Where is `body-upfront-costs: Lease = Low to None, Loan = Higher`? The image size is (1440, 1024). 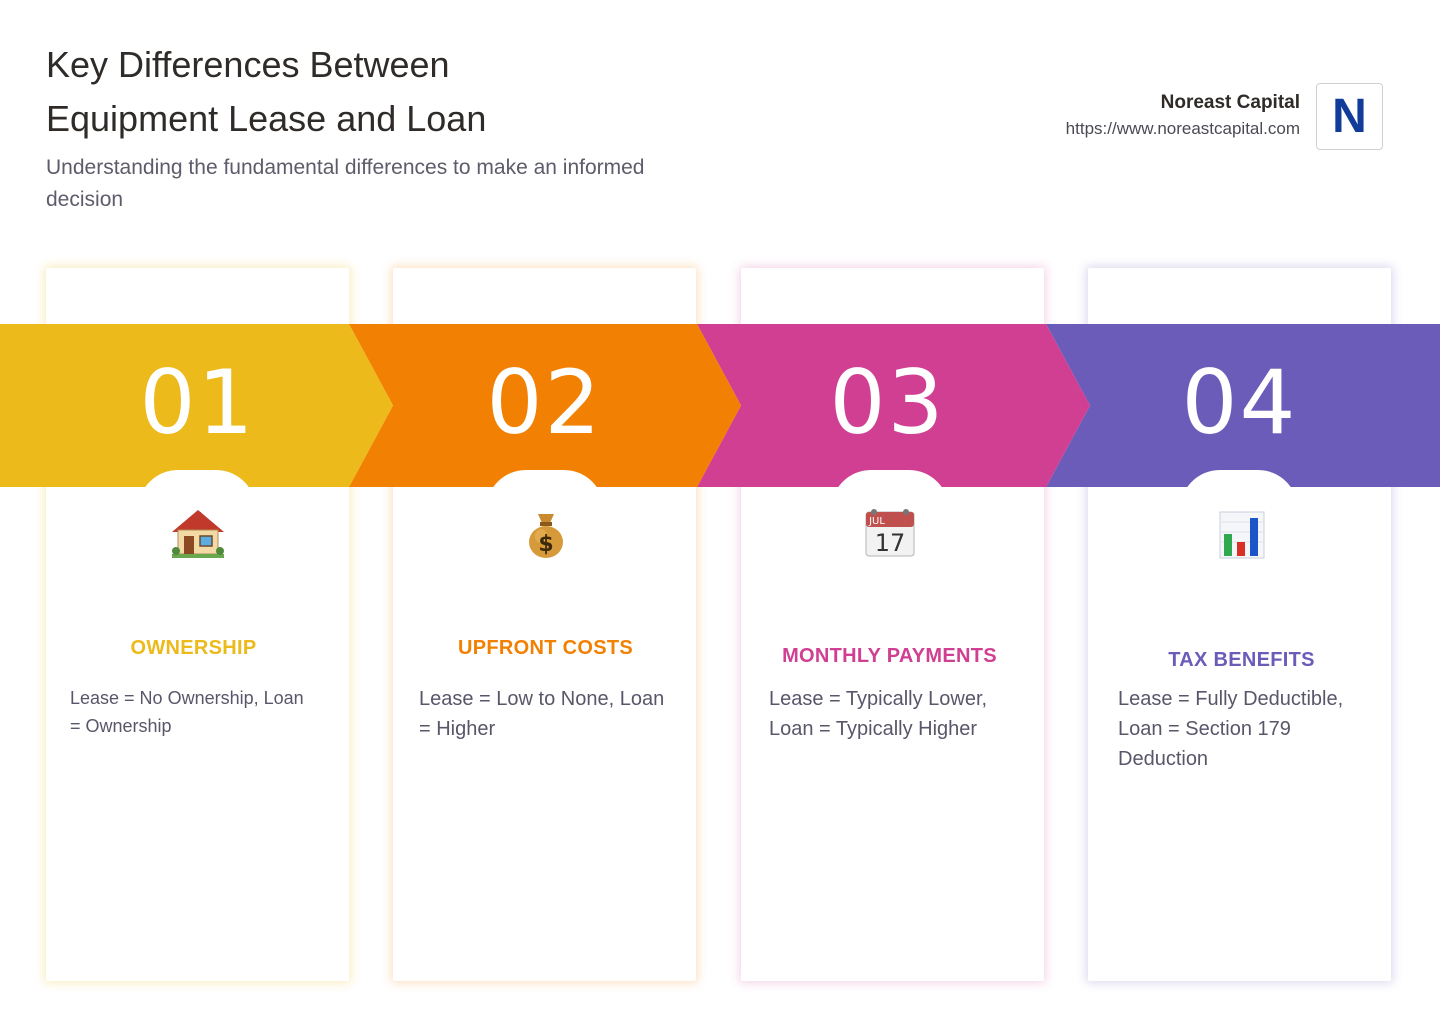 body-upfront-costs: Lease = Low to None, Loan = Higher is located at coordinates (542, 714).